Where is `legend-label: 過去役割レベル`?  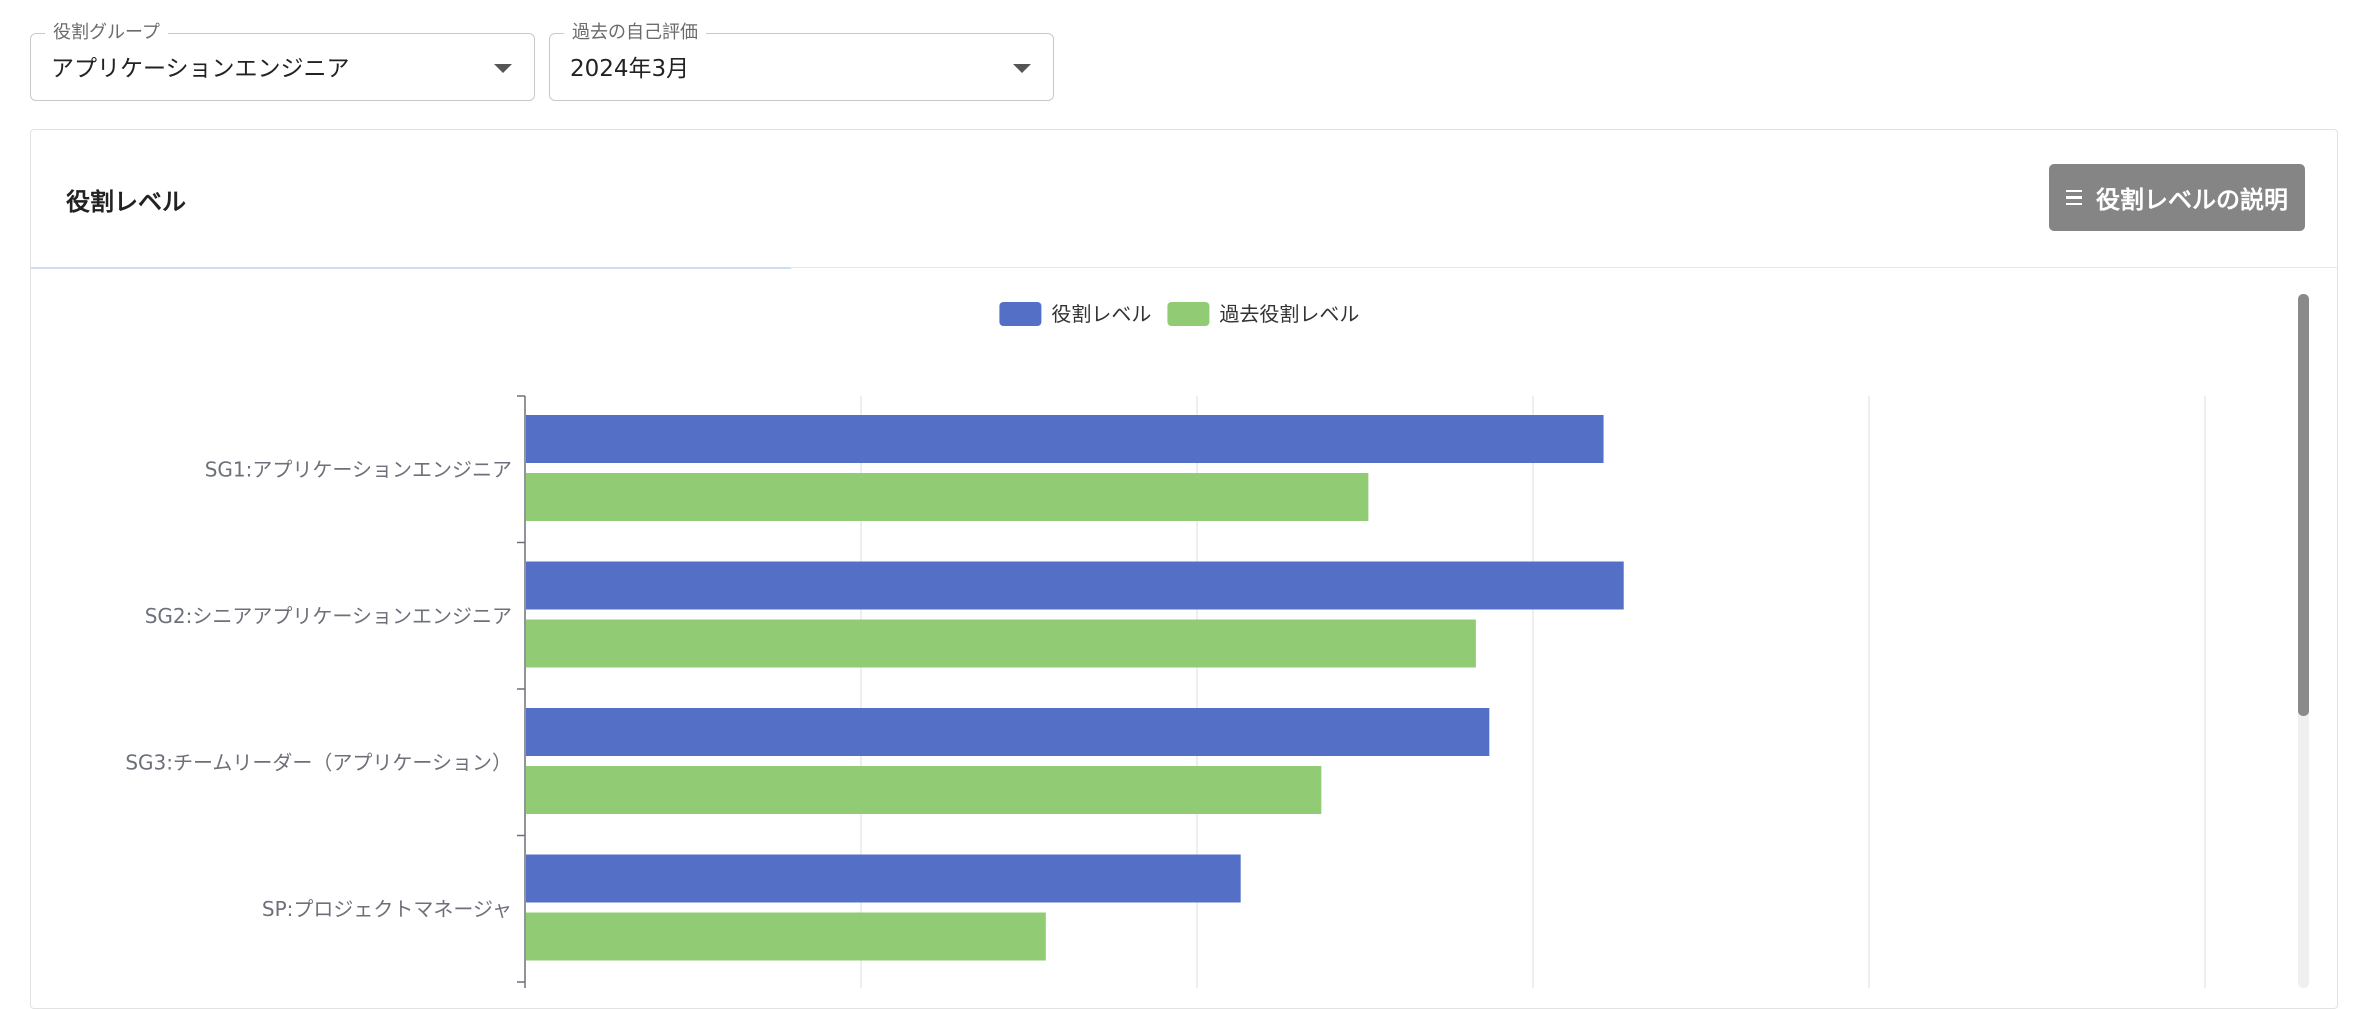
legend-label: 過去役割レベル is located at coordinates (1289, 314).